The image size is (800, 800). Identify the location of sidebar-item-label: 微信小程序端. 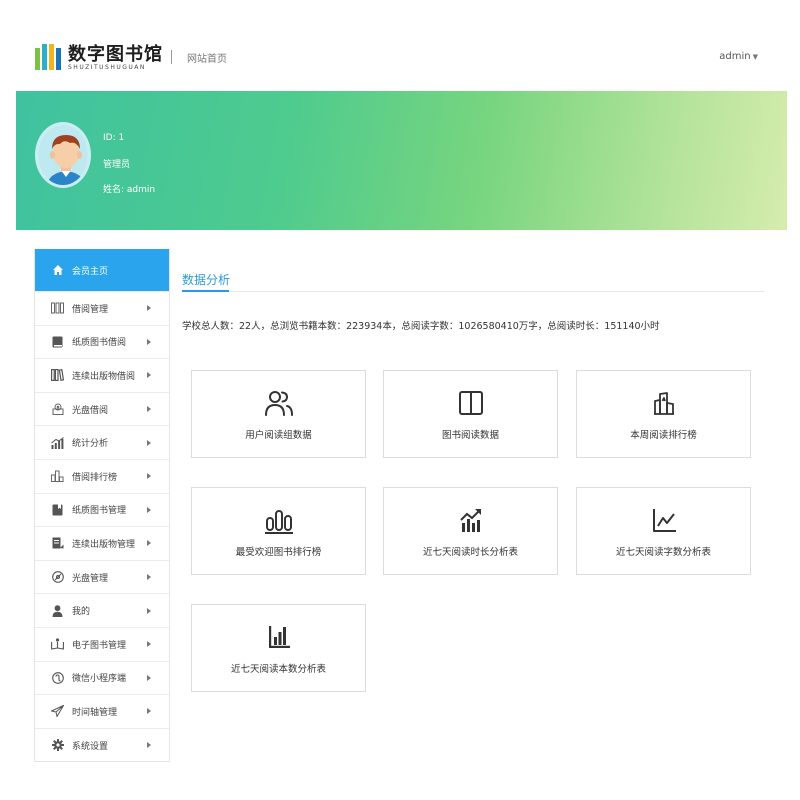
(99, 679).